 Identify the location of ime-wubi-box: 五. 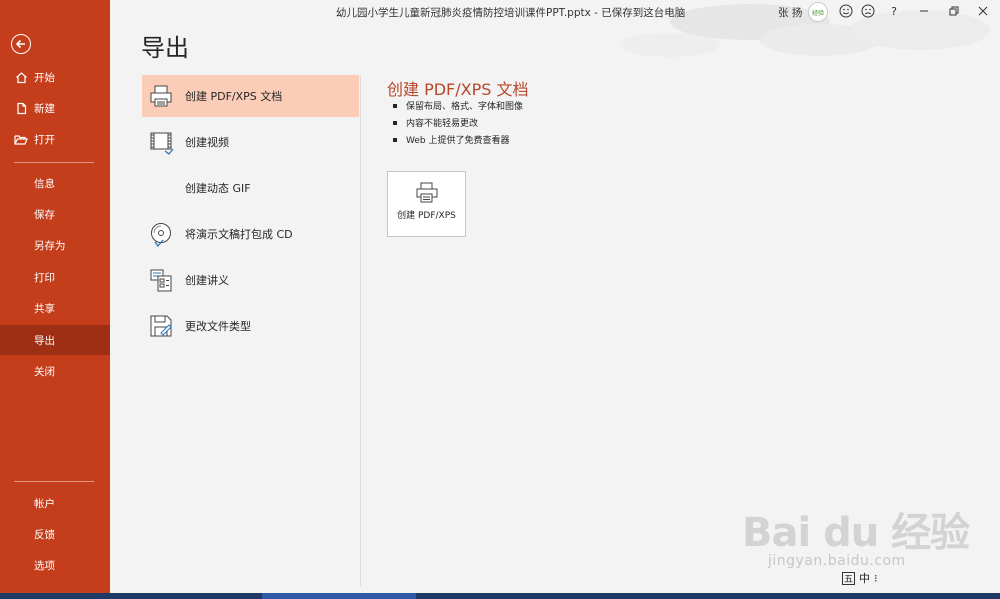
(848, 578).